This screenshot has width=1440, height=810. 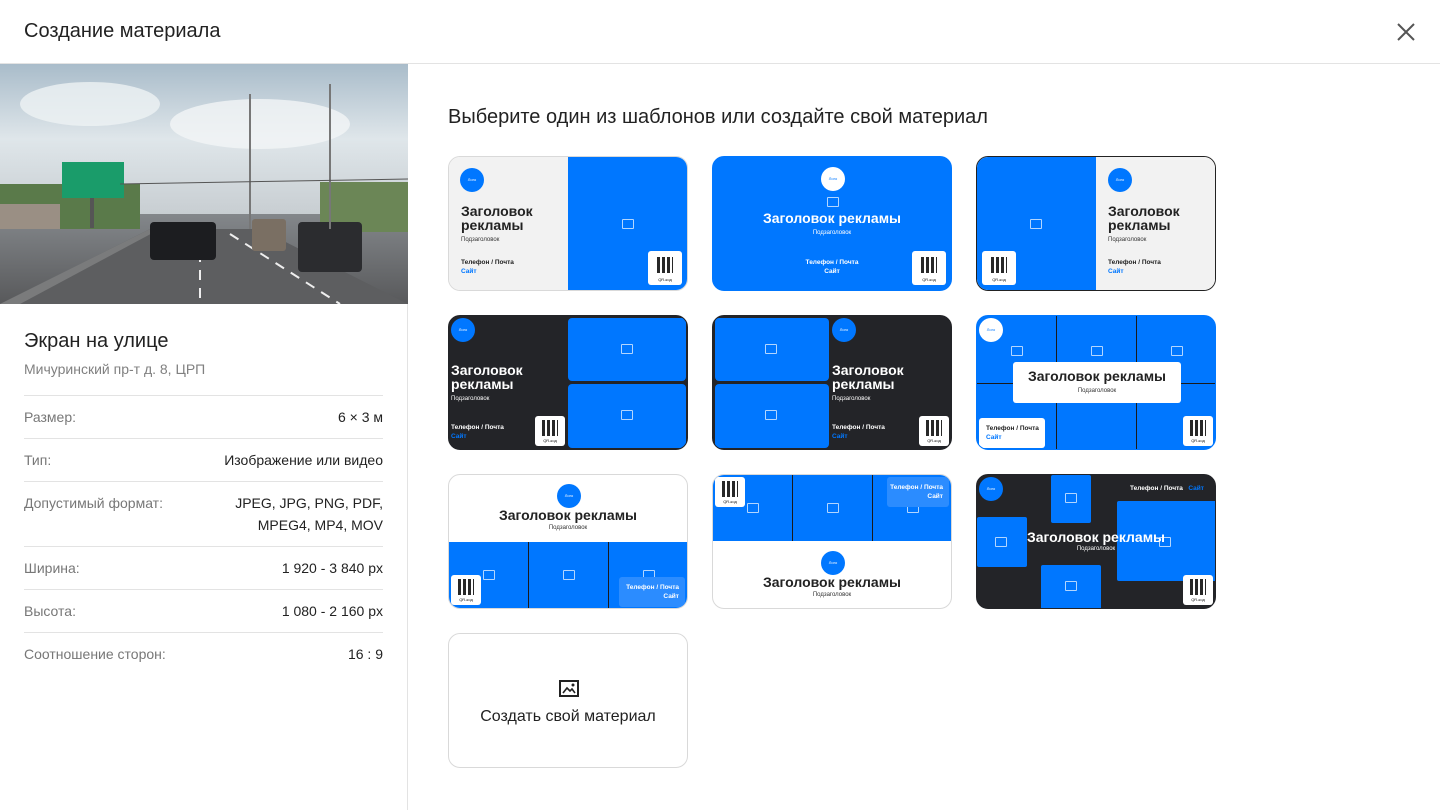 What do you see at coordinates (568, 700) in the screenshot?
I see `create-own-material-button: Создать свой материал` at bounding box center [568, 700].